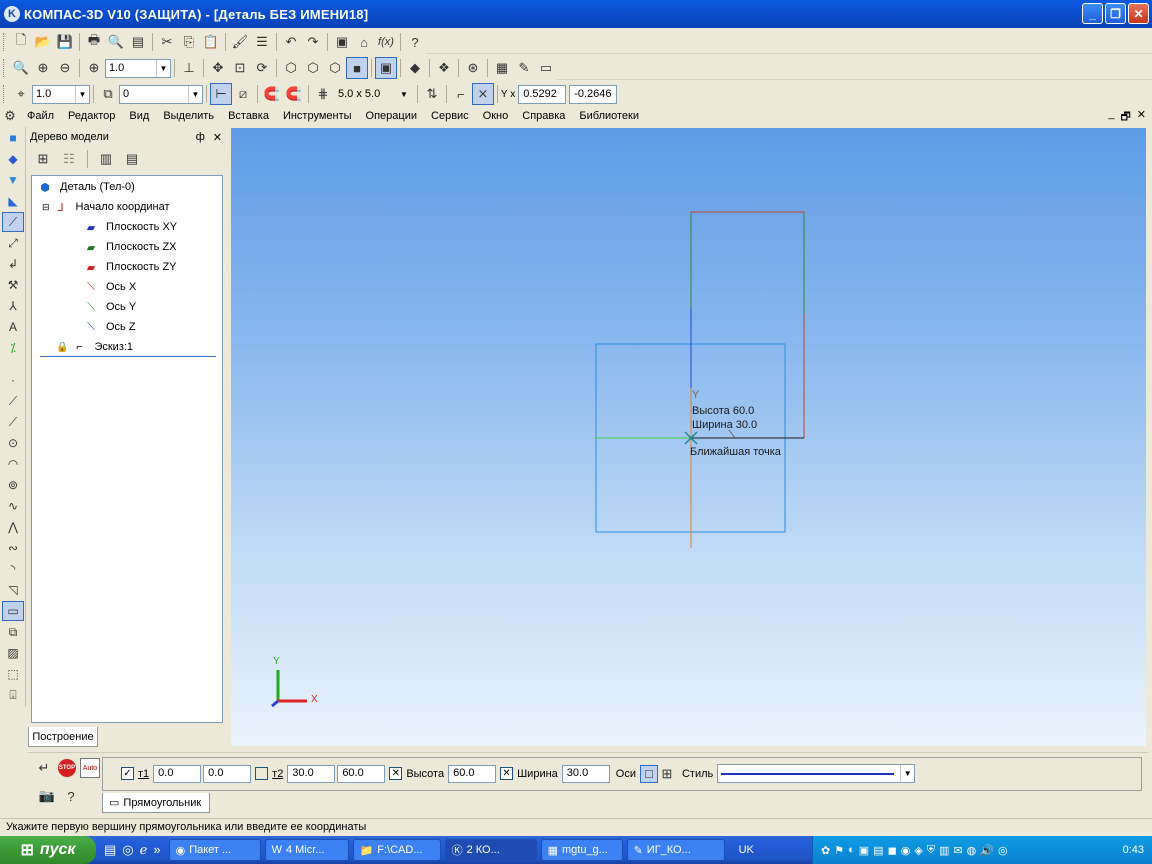  Describe the element at coordinates (161, 94) in the screenshot. I see `layer-select: 0 ▼` at that location.